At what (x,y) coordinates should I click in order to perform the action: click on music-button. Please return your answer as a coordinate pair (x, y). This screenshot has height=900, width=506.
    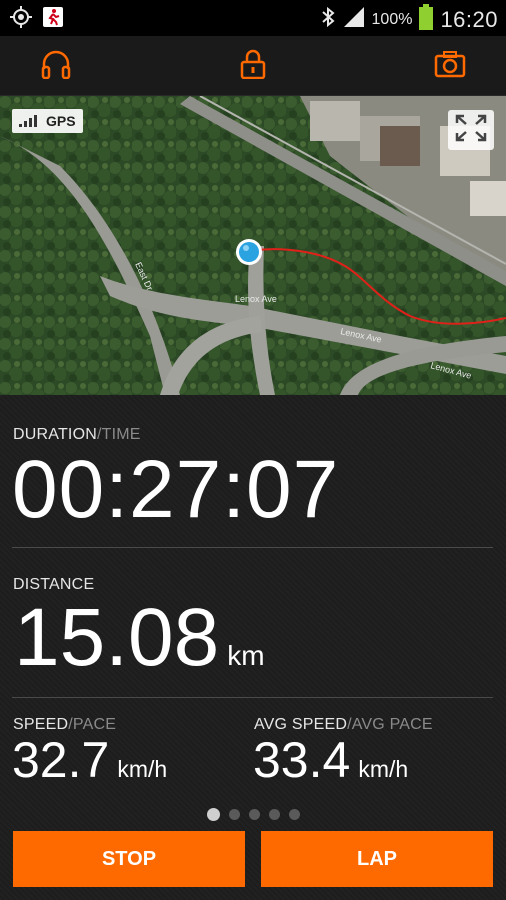
    Looking at the image, I should click on (56, 66).